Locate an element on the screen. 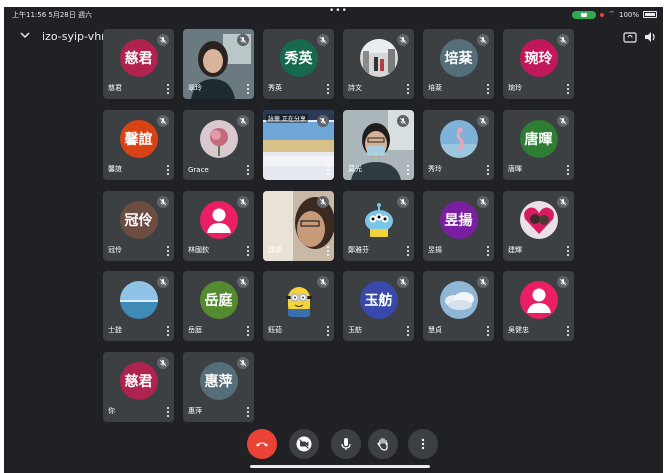 The height and width of the screenshot is (473, 667). participant-tile: 岳庭 岳庭 is located at coordinates (218, 306).